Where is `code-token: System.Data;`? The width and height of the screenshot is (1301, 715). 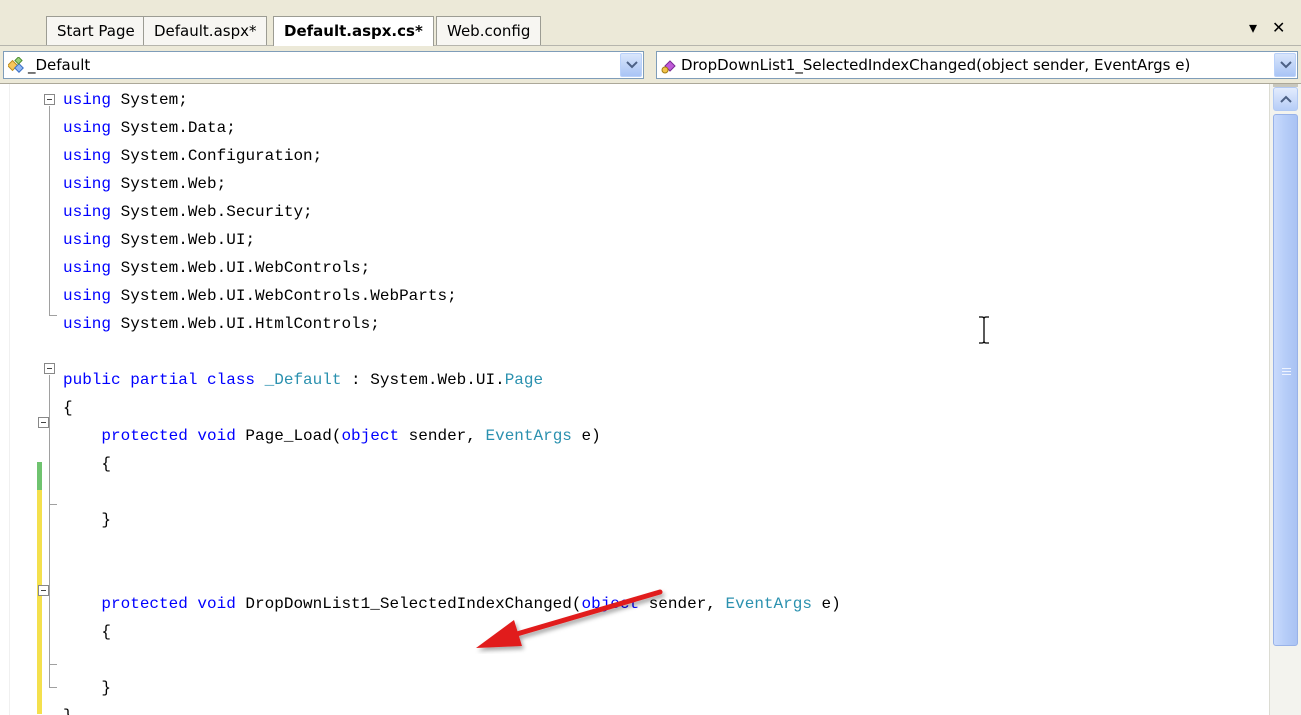
code-token: System.Data; is located at coordinates (173, 128).